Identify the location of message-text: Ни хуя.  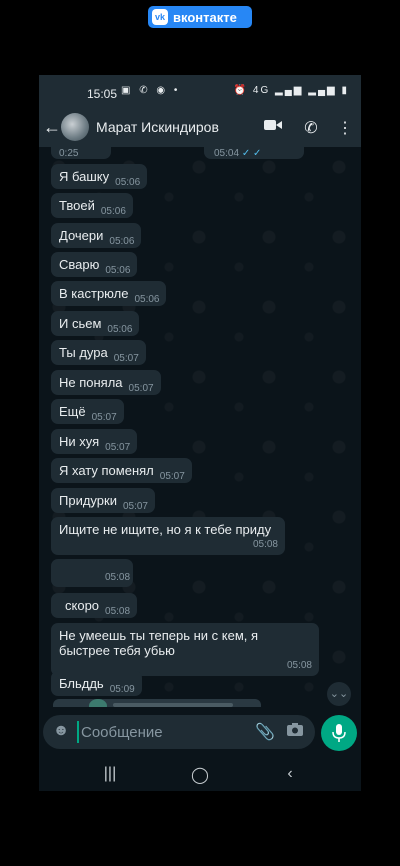
(79, 441).